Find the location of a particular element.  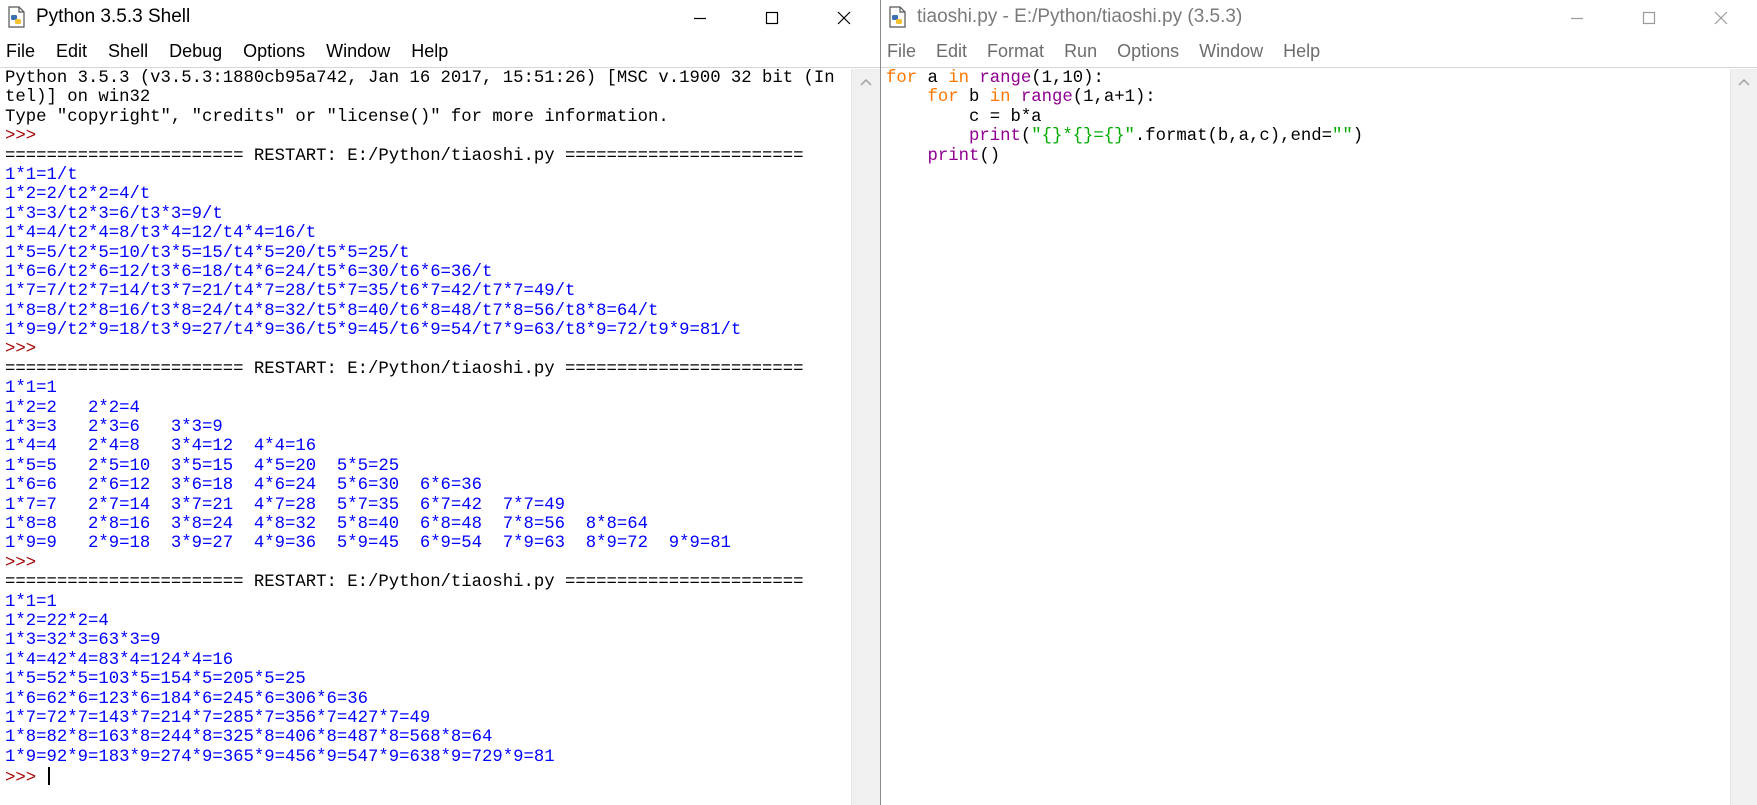

code-line: for b in range(1,a+1): is located at coordinates (1306, 97).